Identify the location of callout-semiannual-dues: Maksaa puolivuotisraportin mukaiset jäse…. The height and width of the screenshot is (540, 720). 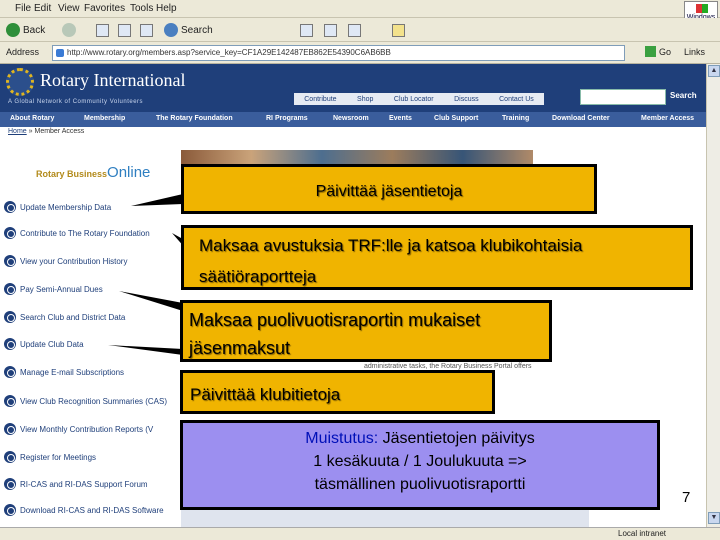
(366, 331).